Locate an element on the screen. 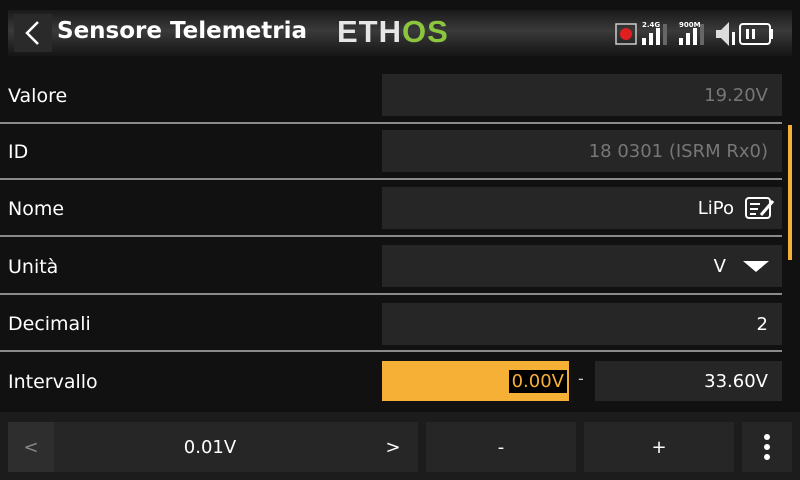  increment-button: + is located at coordinates (659, 447).